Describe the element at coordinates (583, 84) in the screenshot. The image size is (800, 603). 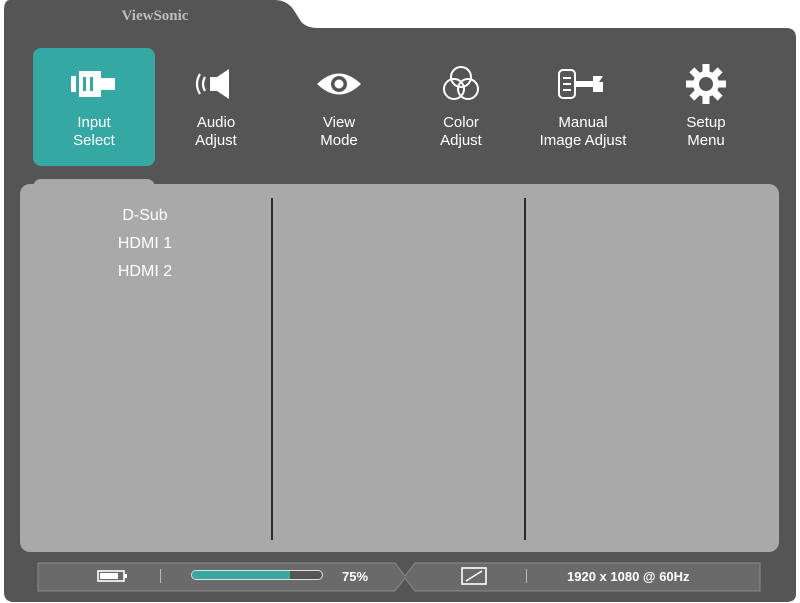
I see `hand-wrench-icon` at that location.